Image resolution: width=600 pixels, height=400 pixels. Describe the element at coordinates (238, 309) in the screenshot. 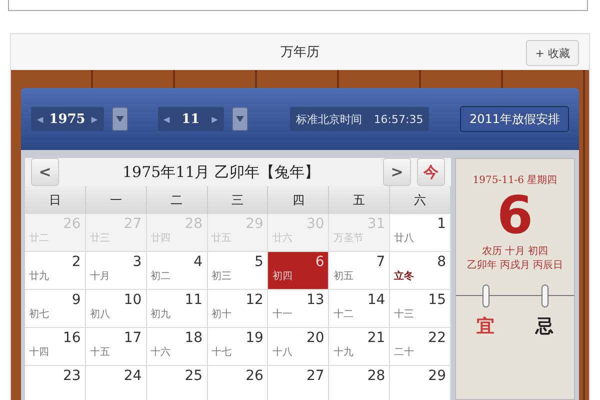

I see `day-cell: 12 初十` at that location.